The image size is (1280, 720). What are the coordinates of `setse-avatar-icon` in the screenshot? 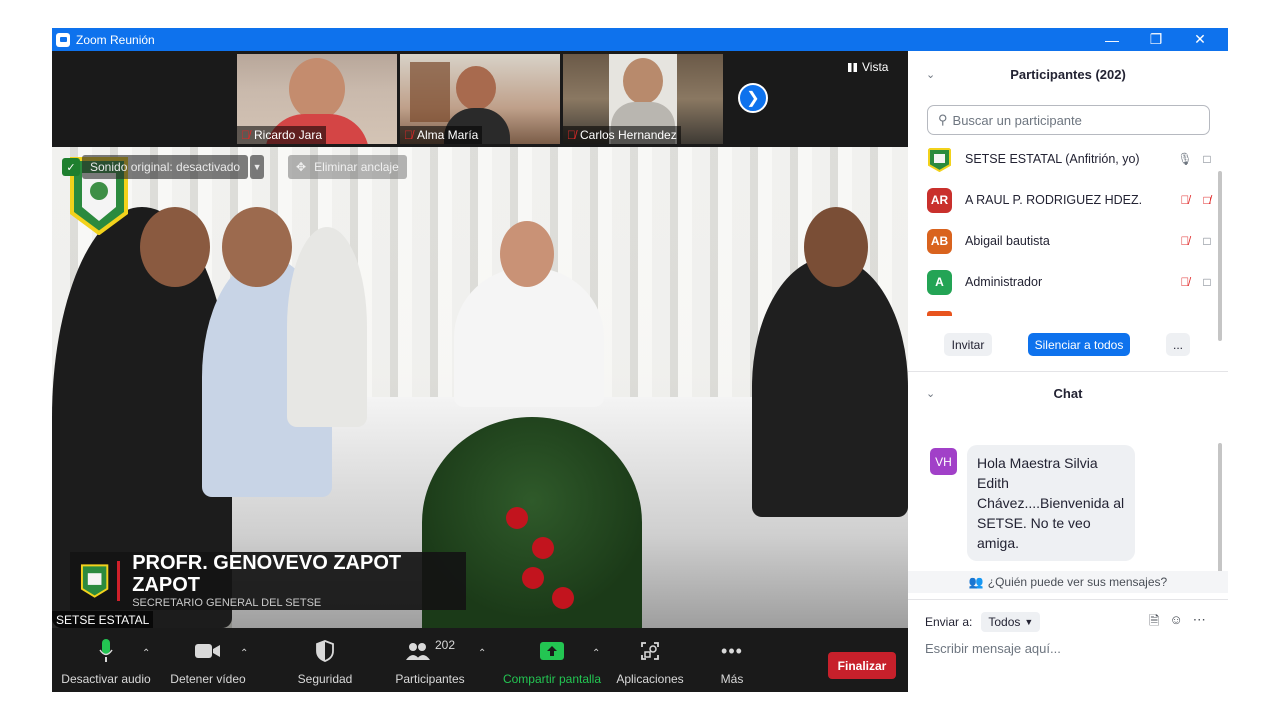 It's located at (939, 159).